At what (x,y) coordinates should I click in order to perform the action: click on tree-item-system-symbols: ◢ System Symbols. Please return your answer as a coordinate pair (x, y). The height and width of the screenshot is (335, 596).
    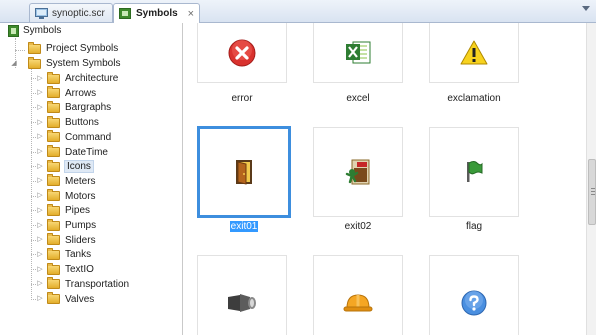
    Looking at the image, I should click on (65, 63).